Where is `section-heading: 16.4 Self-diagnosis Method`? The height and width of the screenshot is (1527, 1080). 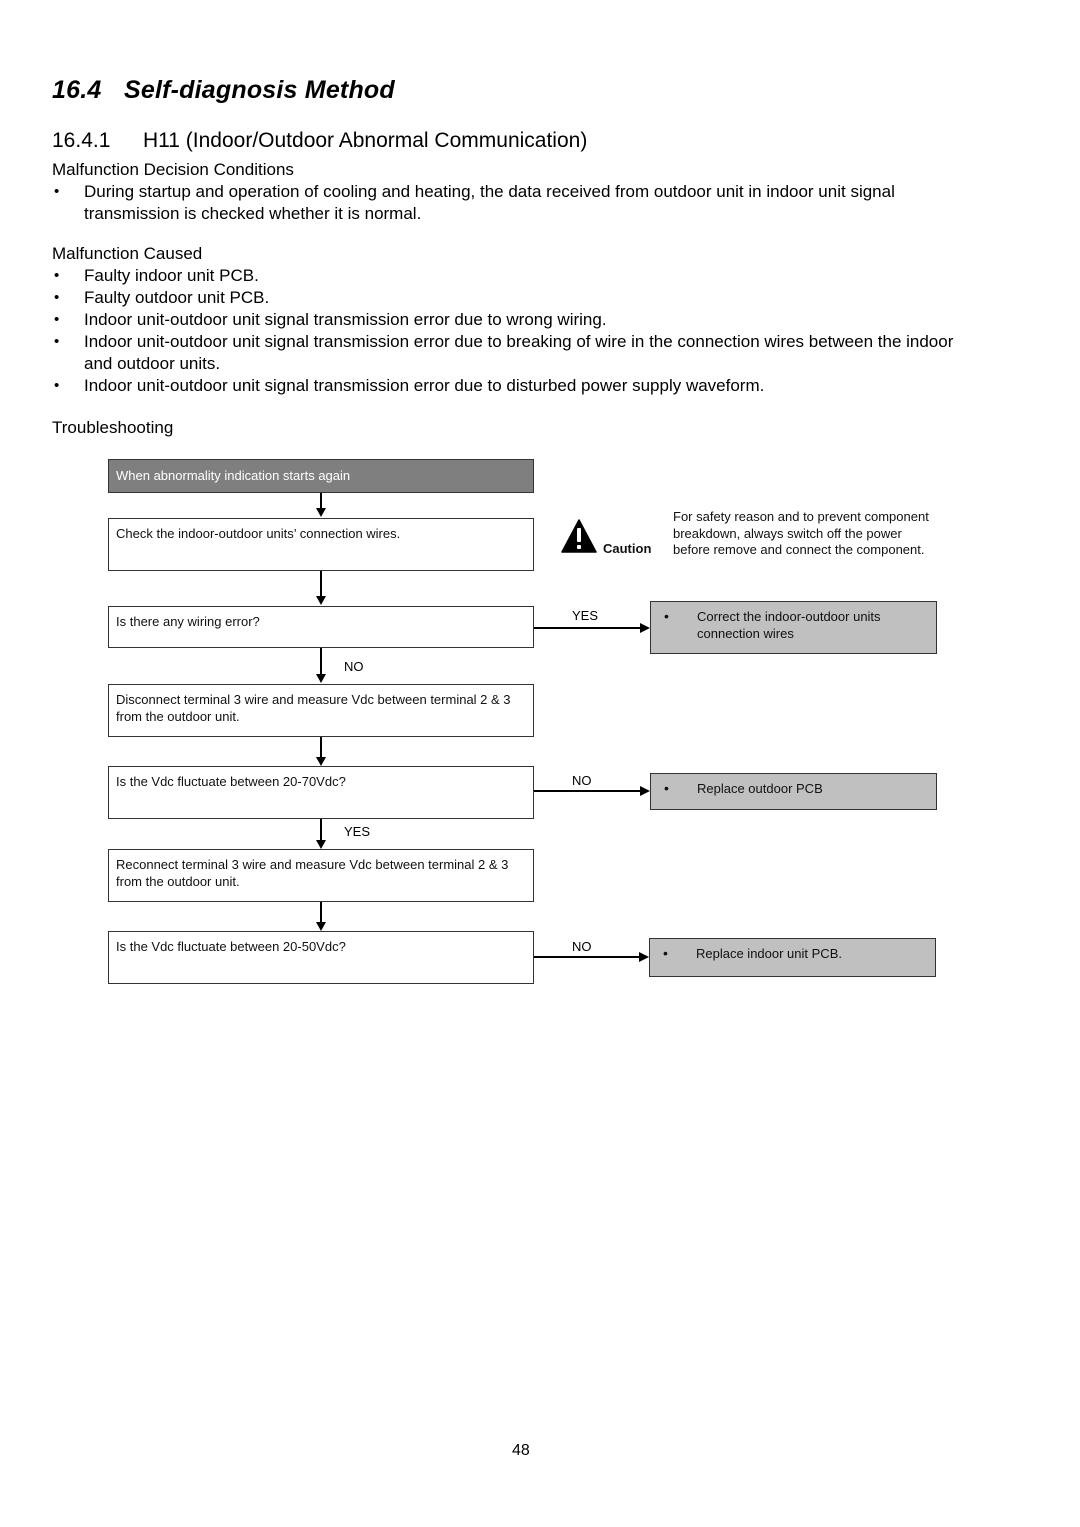
section-heading: 16.4 Self-diagnosis Method is located at coordinates (223, 90).